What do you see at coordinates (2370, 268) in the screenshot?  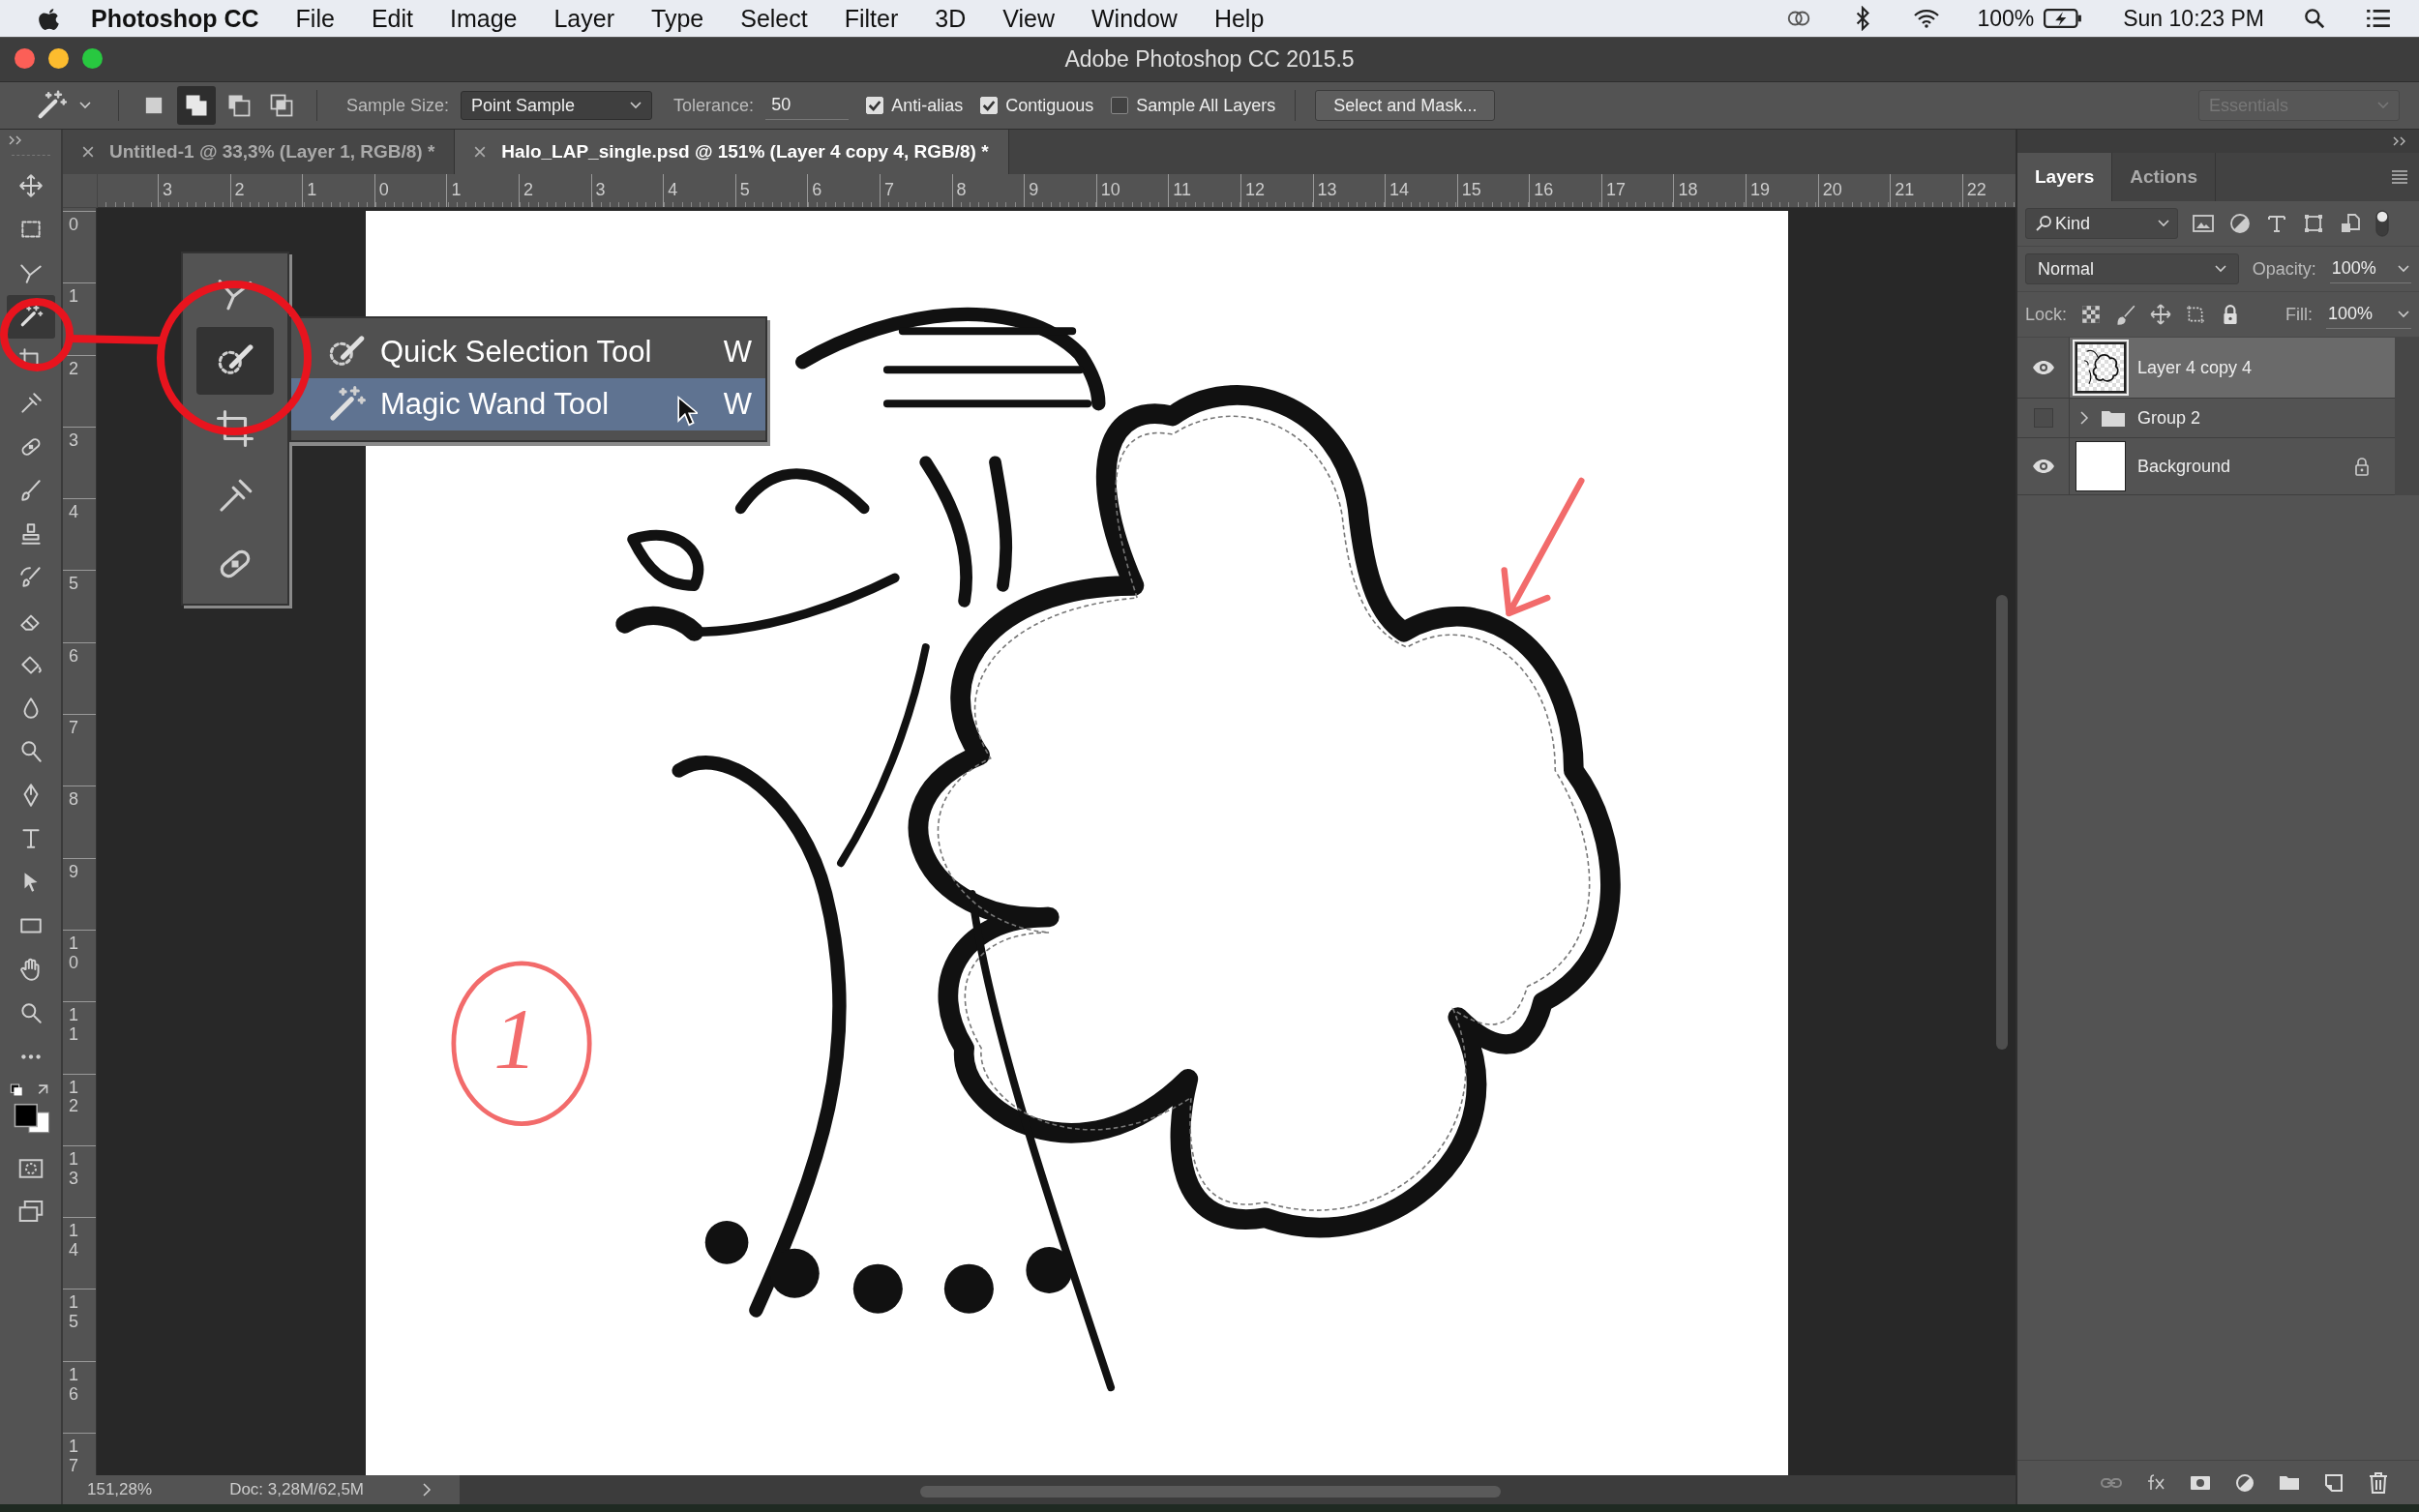 I see `opacity-field: 100%` at bounding box center [2370, 268].